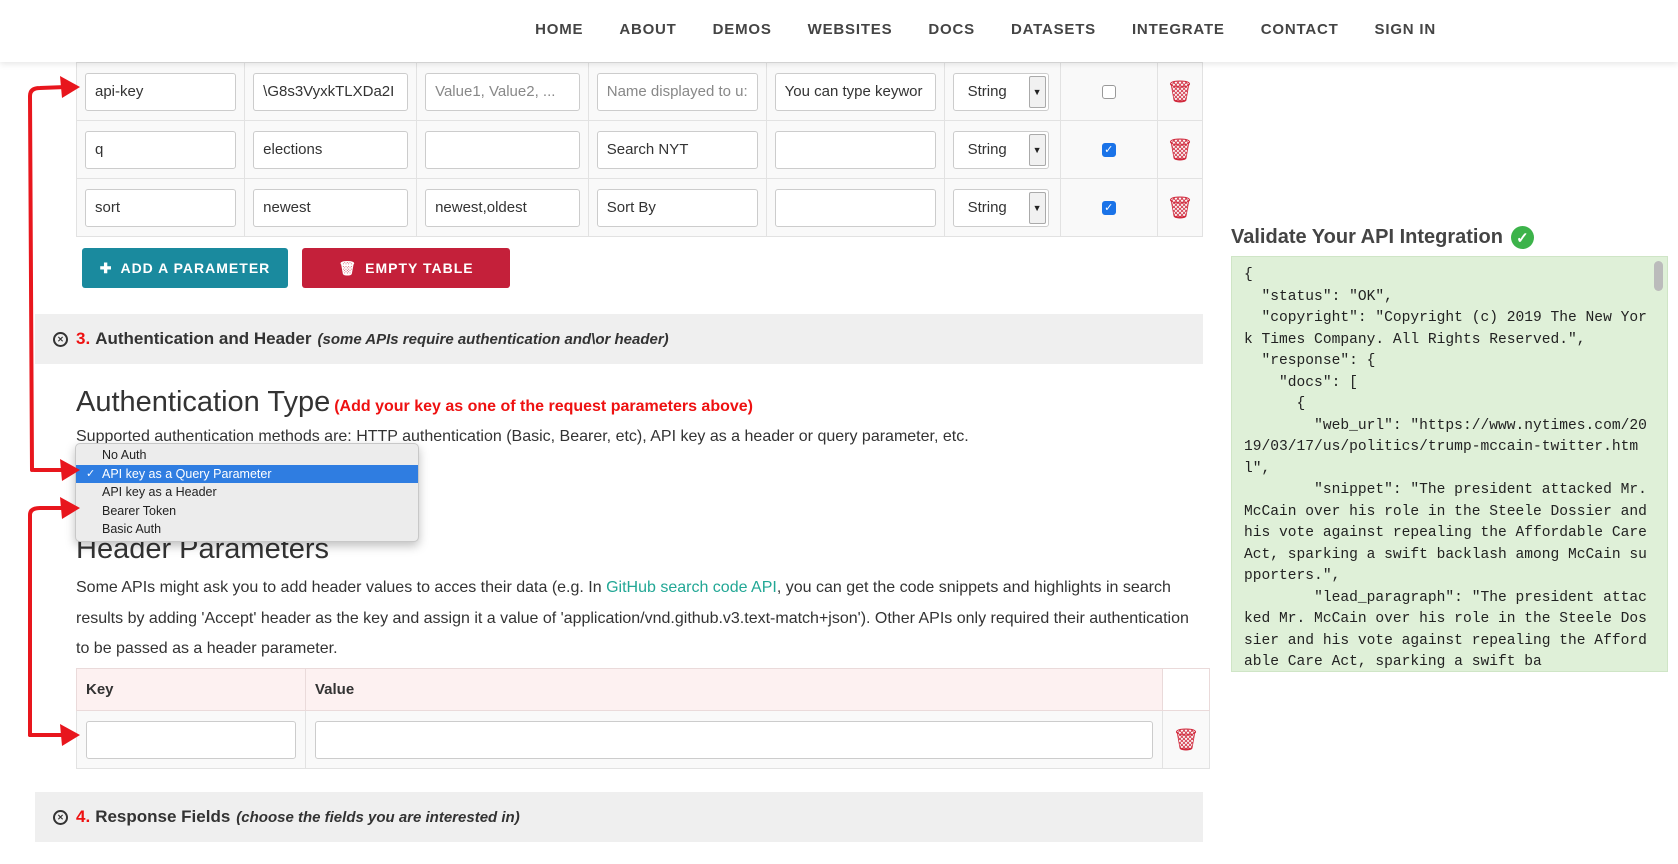  What do you see at coordinates (191, 739) in the screenshot?
I see `header-key-input` at bounding box center [191, 739].